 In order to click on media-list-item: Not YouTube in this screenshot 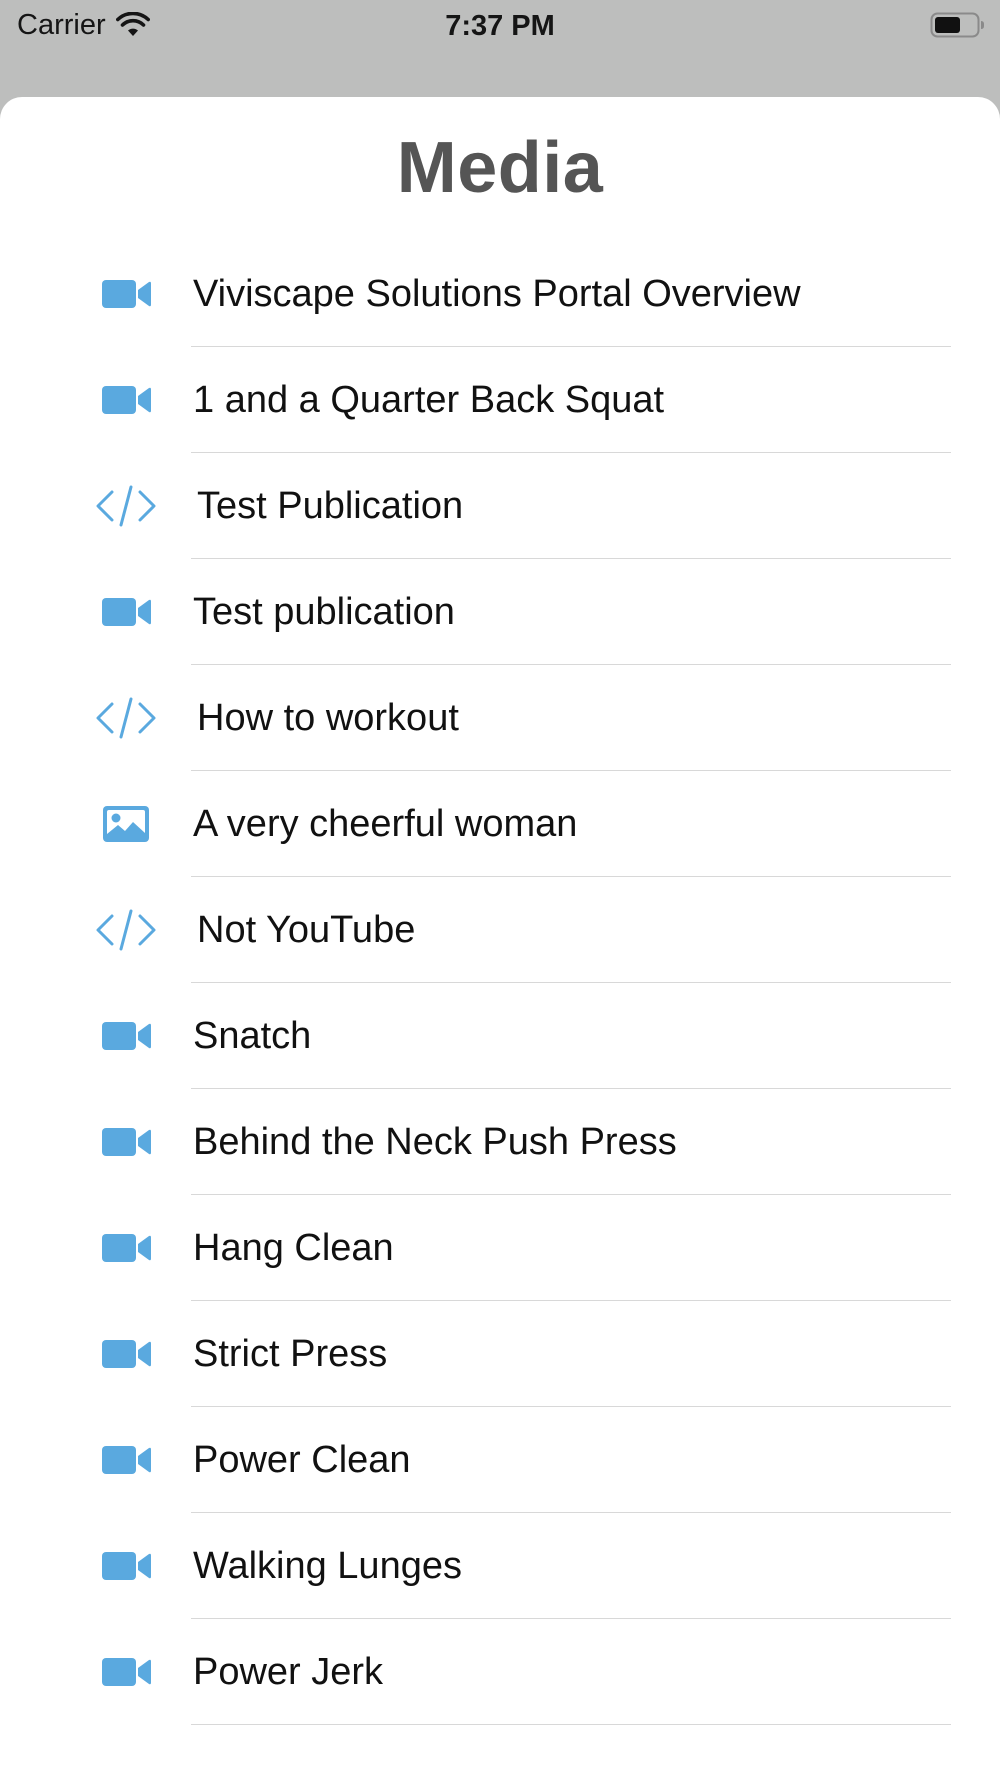, I will do `click(500, 930)`.